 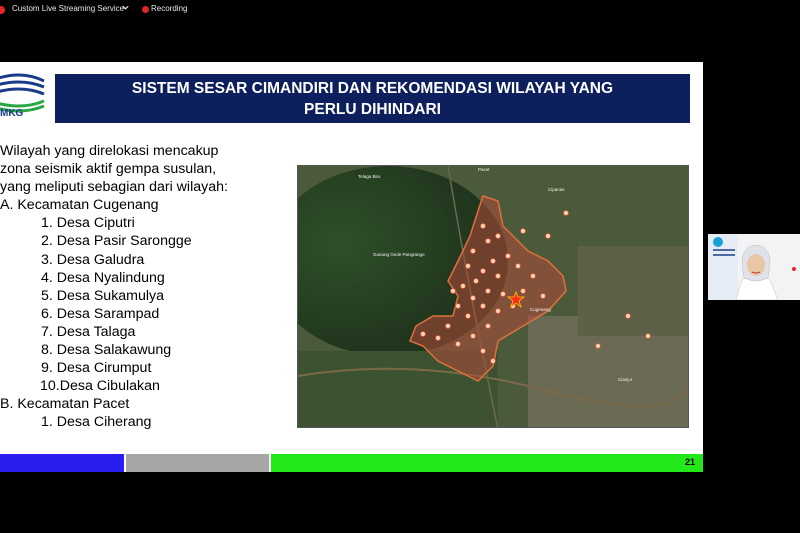 What do you see at coordinates (88, 223) in the screenshot?
I see `list-item: 1. Desa Ciputri` at bounding box center [88, 223].